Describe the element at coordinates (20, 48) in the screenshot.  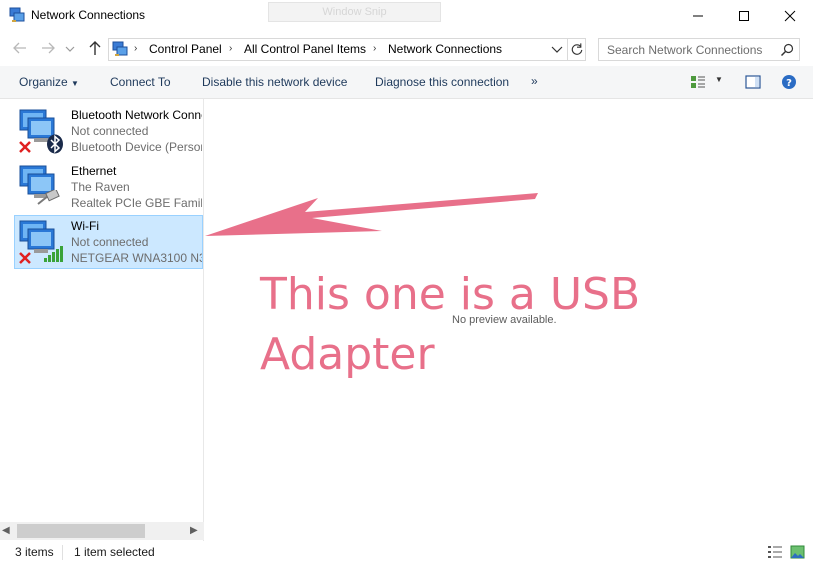
I see `back-arrow-icon` at that location.